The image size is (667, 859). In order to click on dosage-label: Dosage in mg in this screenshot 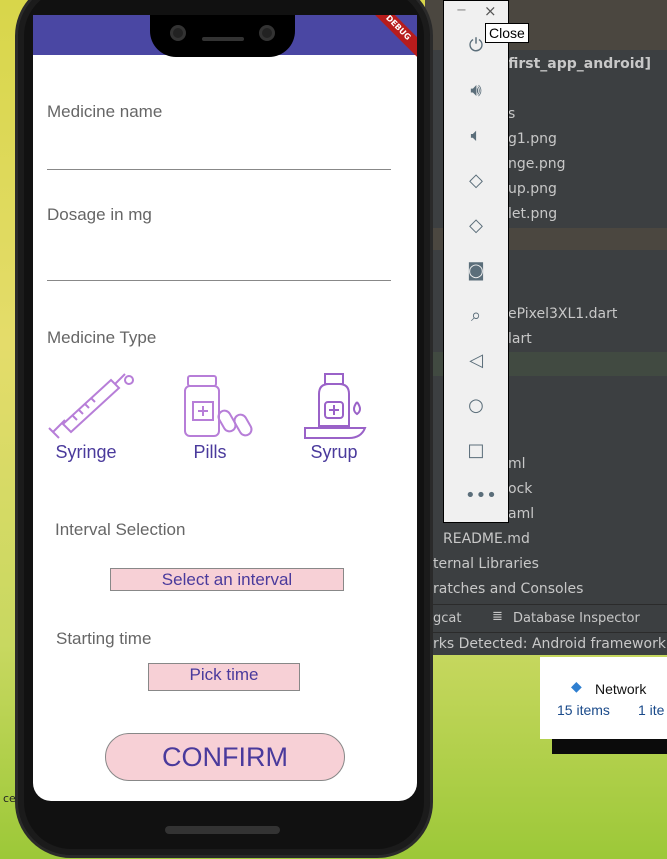, I will do `click(99, 214)`.